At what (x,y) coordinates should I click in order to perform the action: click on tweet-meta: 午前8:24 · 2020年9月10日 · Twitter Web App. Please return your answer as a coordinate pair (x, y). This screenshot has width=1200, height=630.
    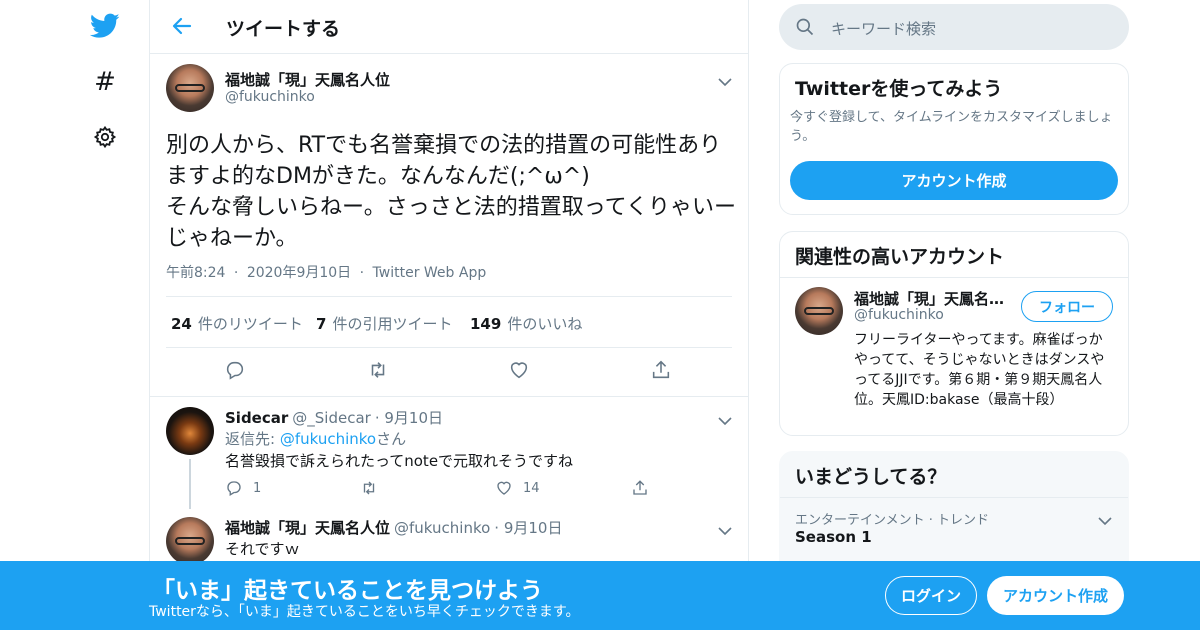
    Looking at the image, I should click on (326, 272).